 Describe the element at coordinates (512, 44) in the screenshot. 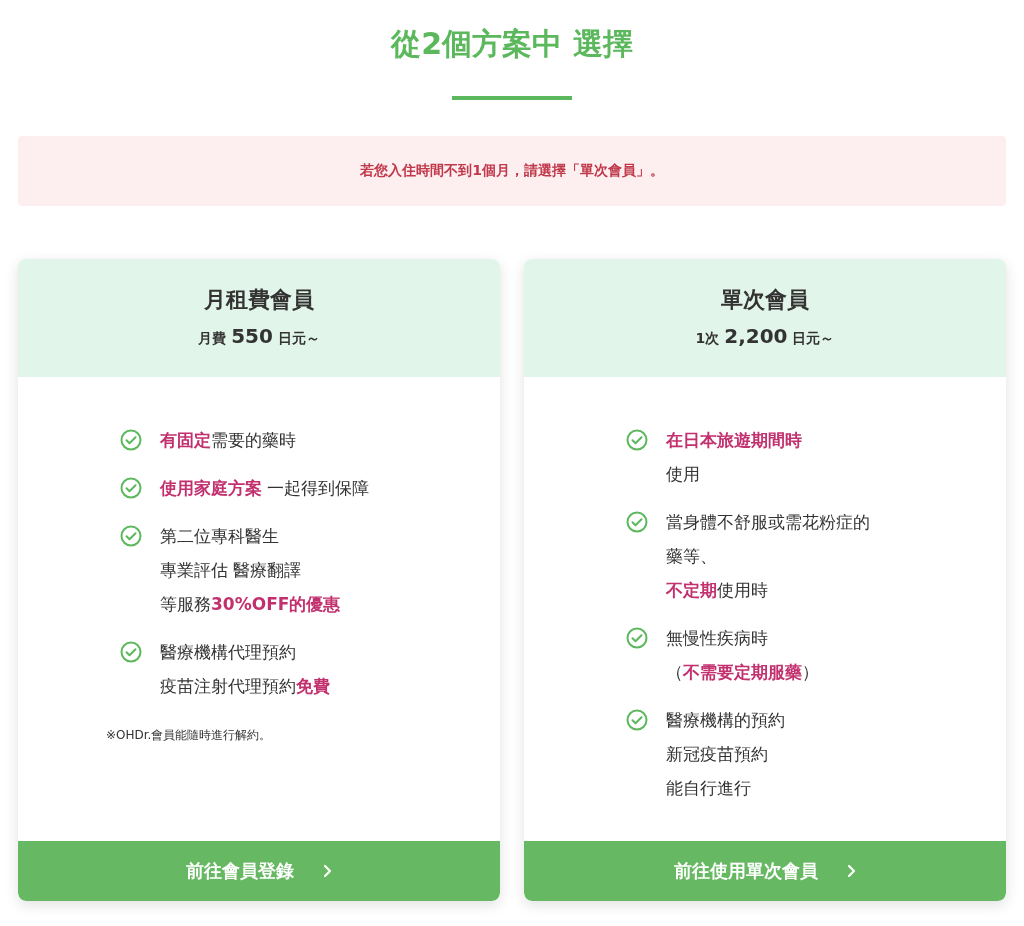

I see `page-title: 從2個方案中 選擇` at that location.